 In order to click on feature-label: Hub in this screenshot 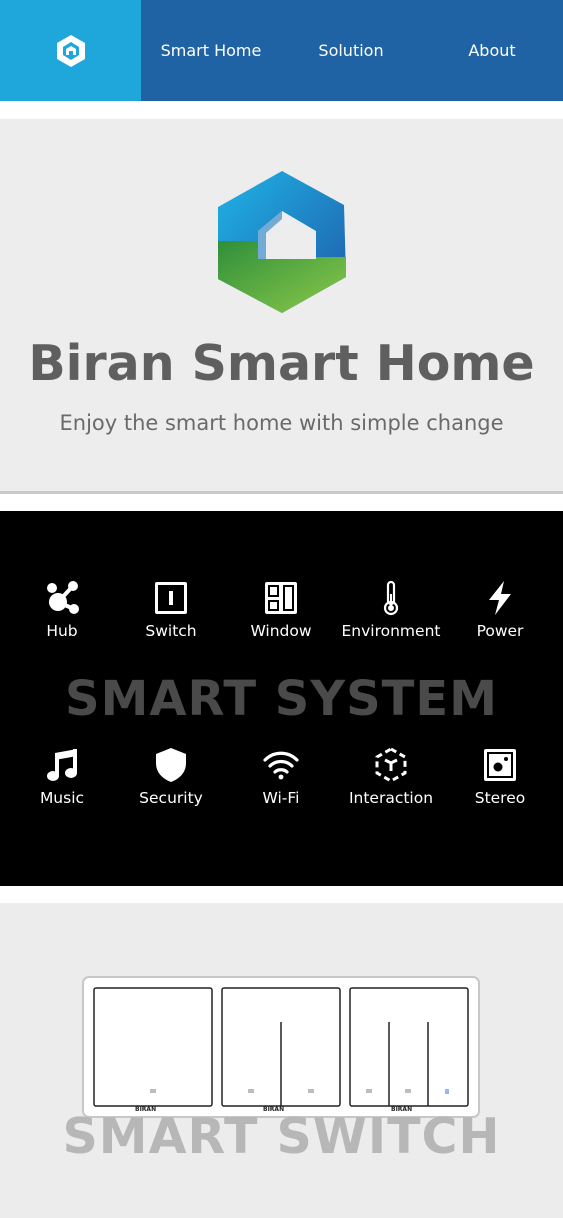, I will do `click(62, 631)`.